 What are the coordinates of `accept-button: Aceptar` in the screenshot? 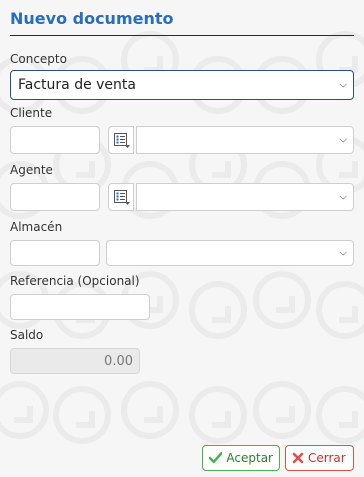 It's located at (241, 458).